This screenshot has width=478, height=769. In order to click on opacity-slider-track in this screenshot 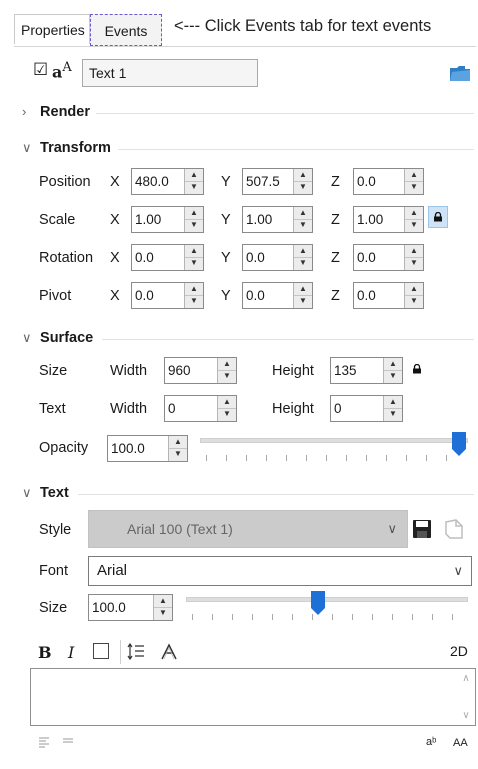, I will do `click(334, 440)`.